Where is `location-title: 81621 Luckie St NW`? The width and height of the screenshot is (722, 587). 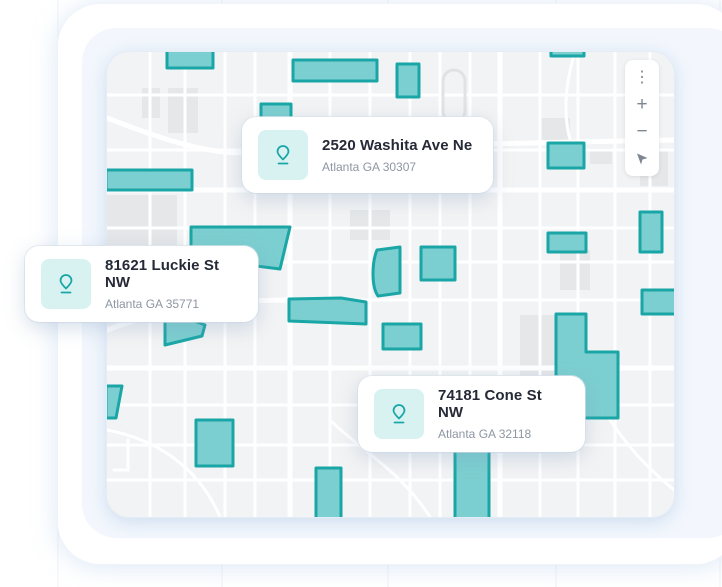
location-title: 81621 Luckie St NW is located at coordinates (162, 274).